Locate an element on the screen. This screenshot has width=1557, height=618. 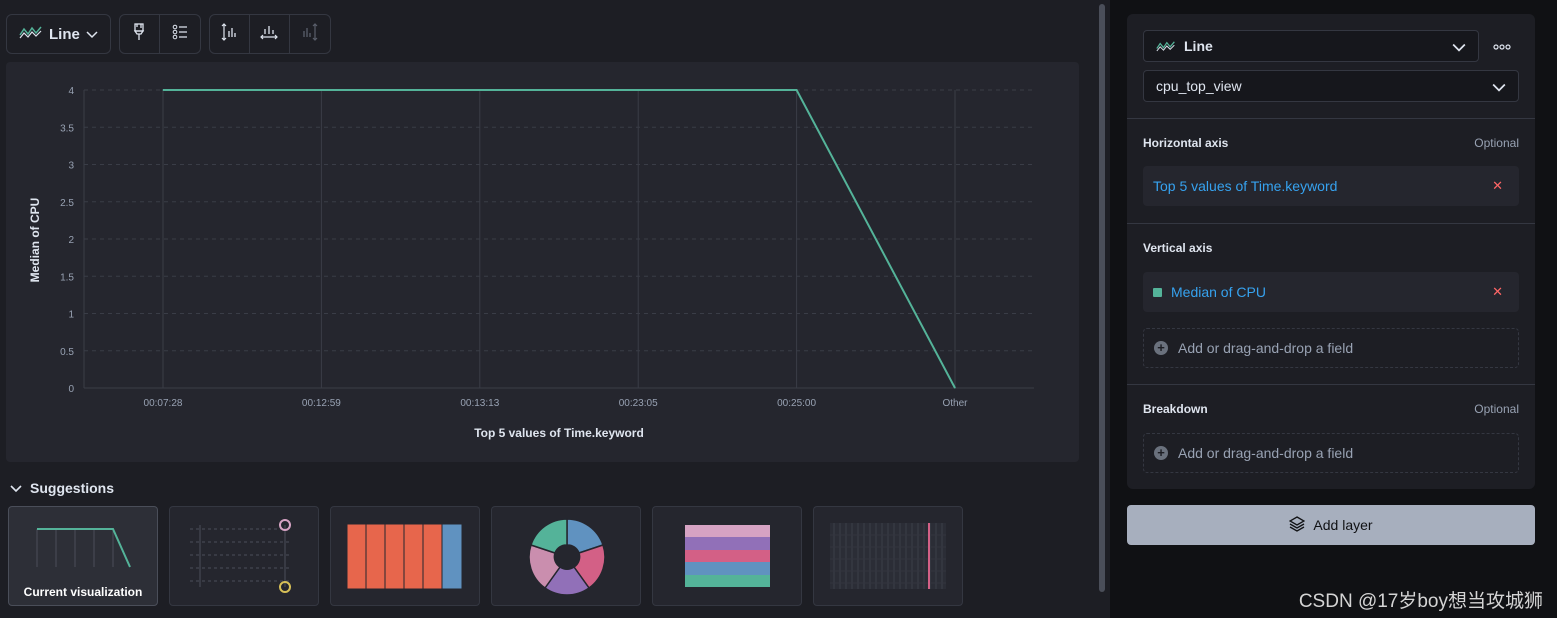
right-axis-button is located at coordinates (310, 34).